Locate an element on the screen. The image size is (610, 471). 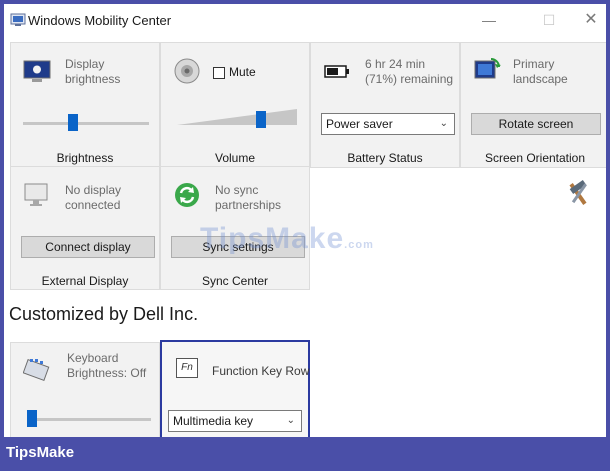
external-display-desc: No display connected is located at coordinates (93, 197).